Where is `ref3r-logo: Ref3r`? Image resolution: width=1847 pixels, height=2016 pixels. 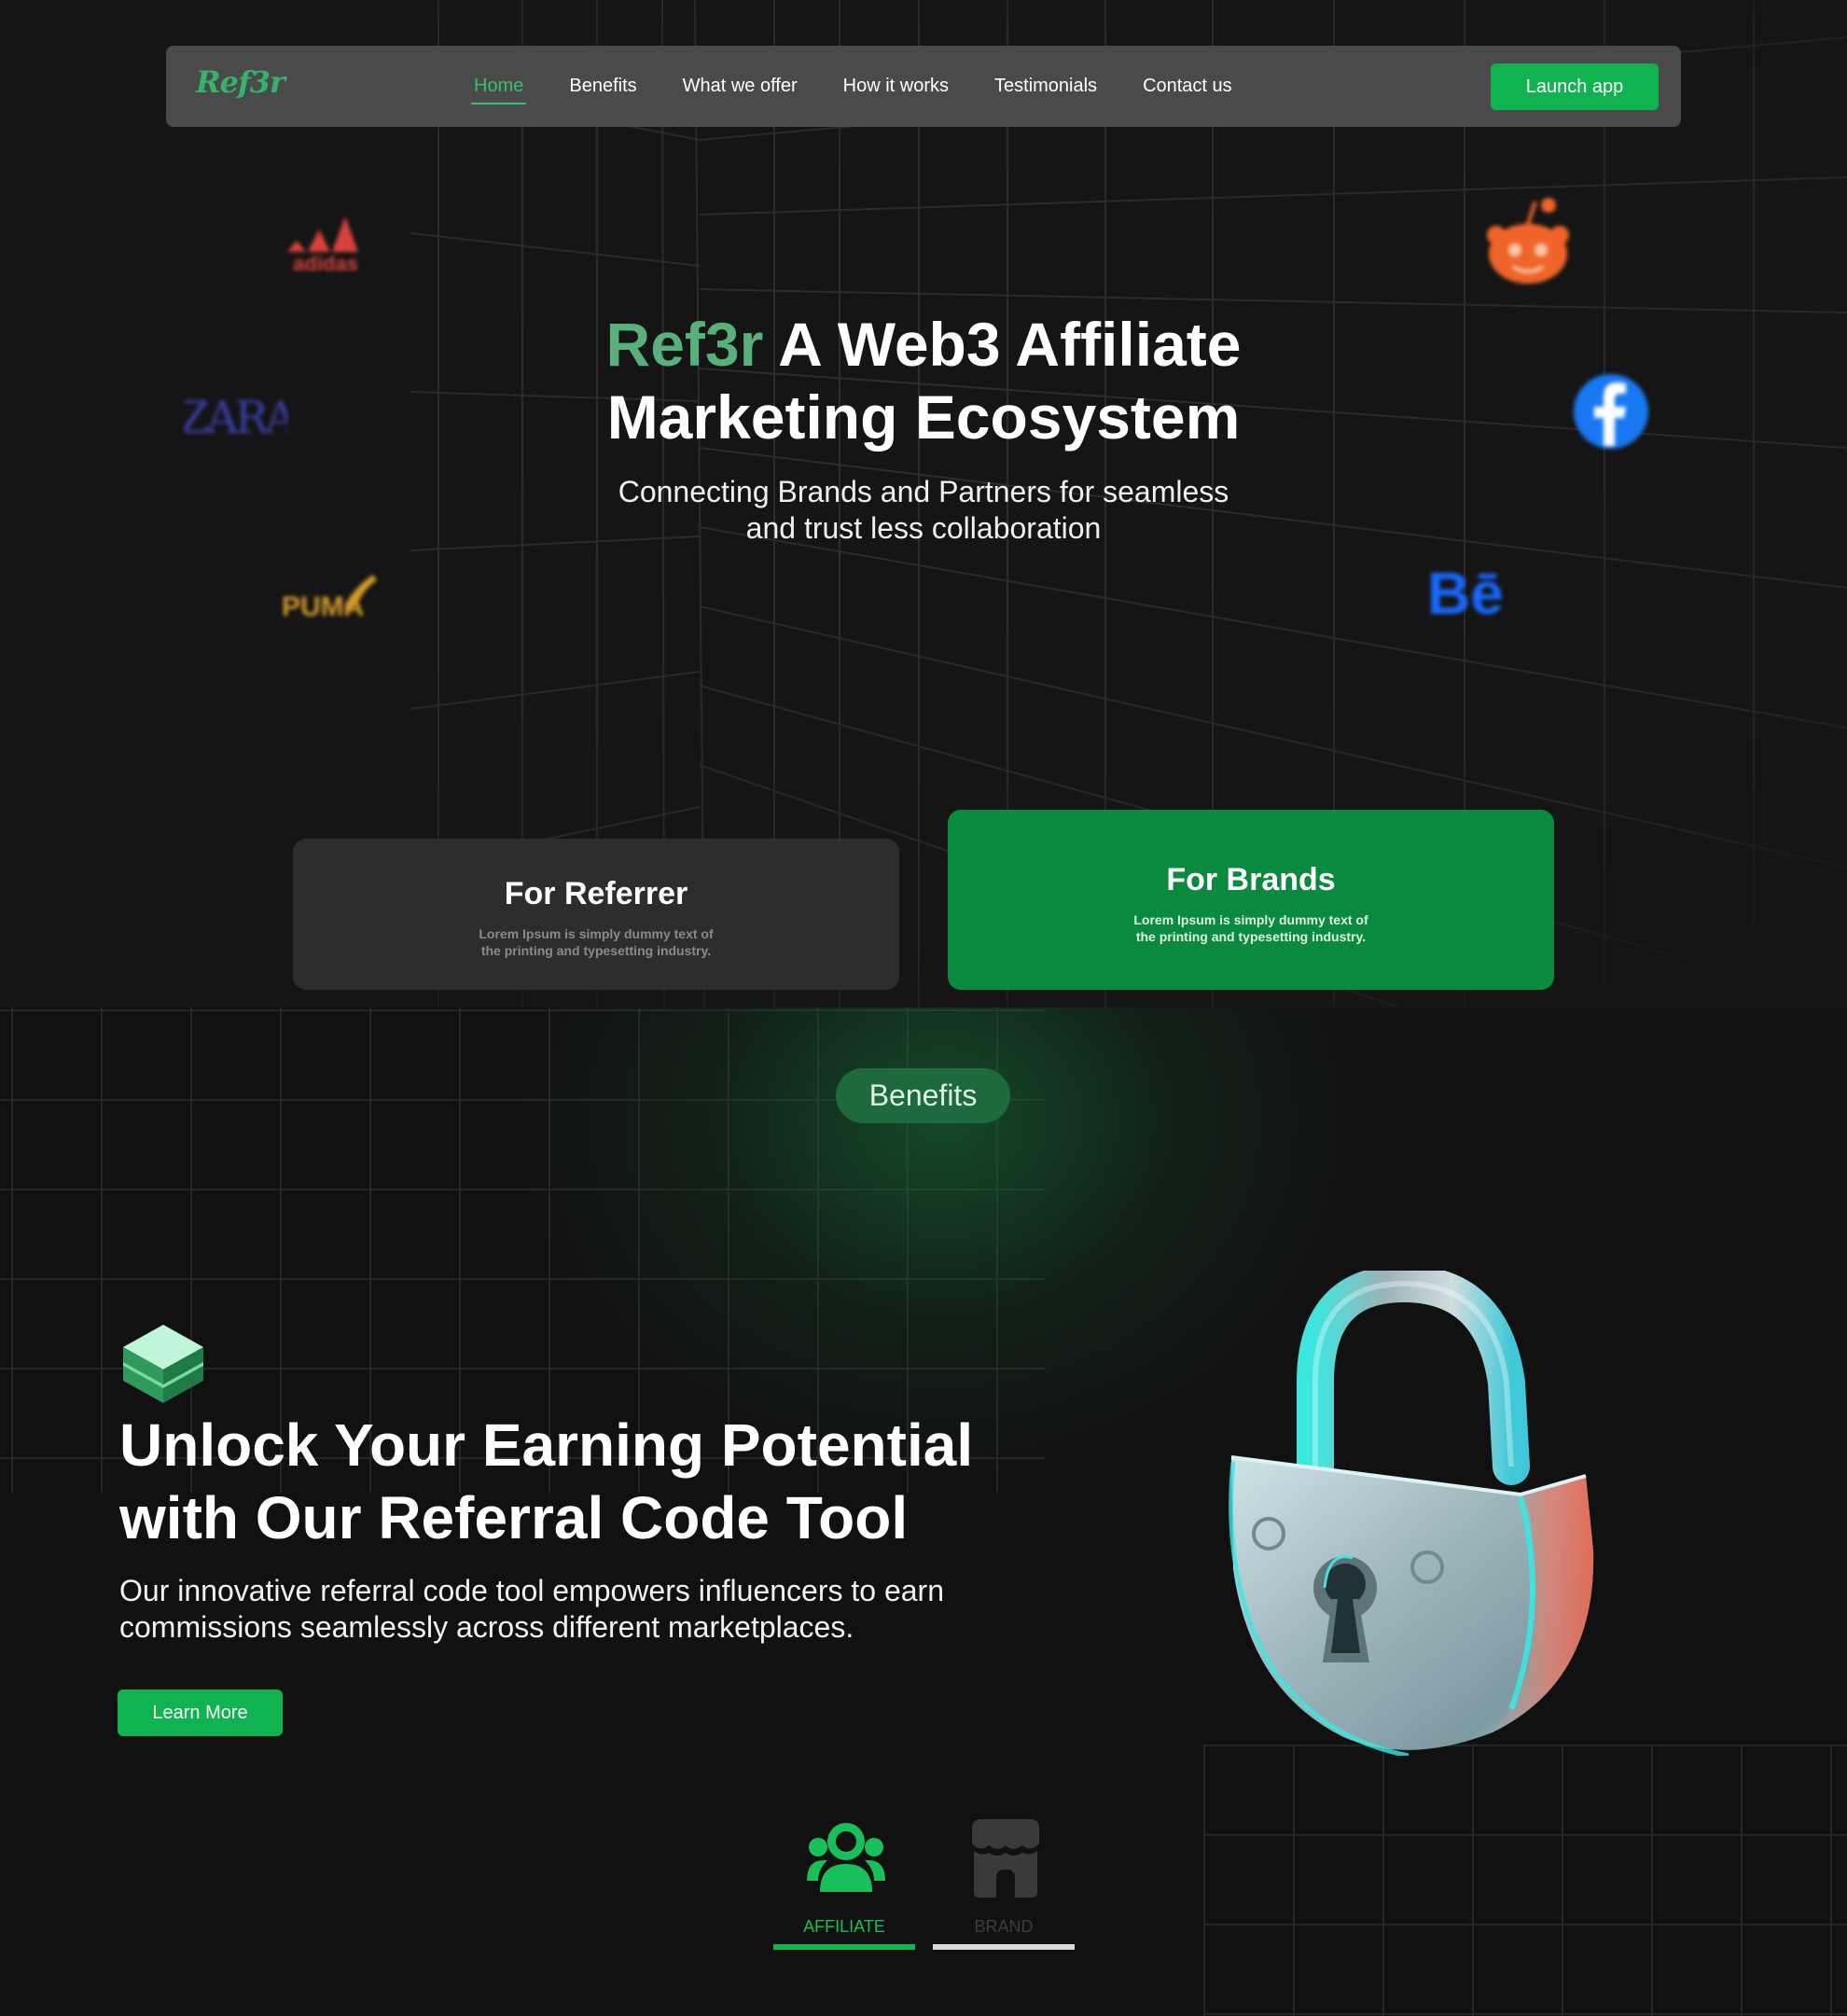
ref3r-logo: Ref3r is located at coordinates (240, 82).